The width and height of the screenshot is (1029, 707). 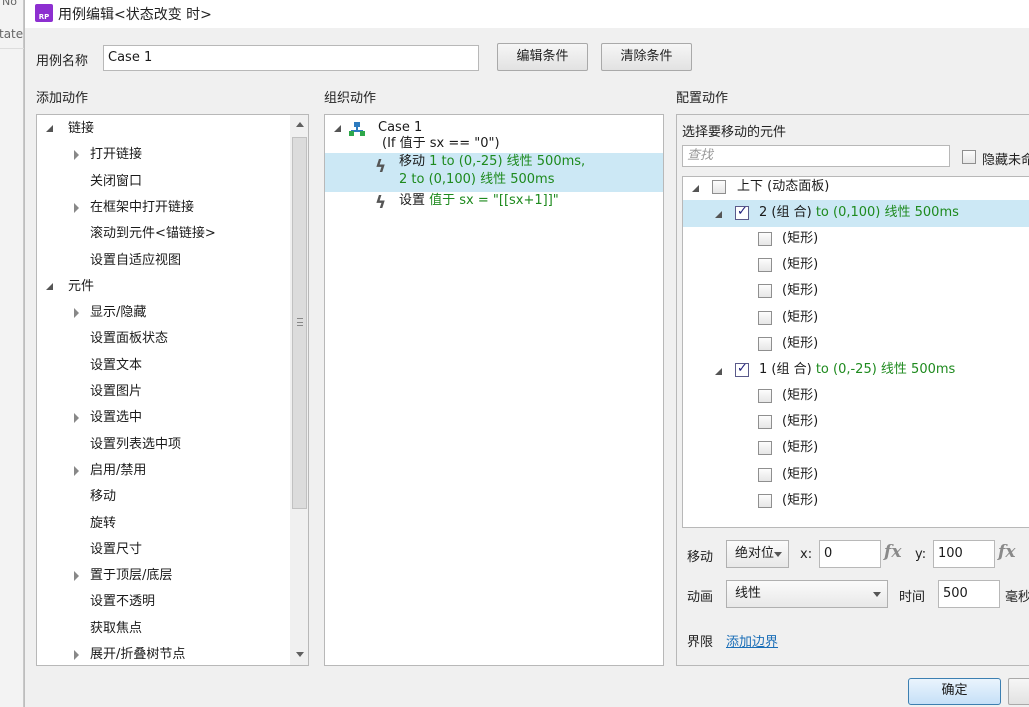 I want to click on move-mode-select: 绝对位, so click(x=757, y=554).